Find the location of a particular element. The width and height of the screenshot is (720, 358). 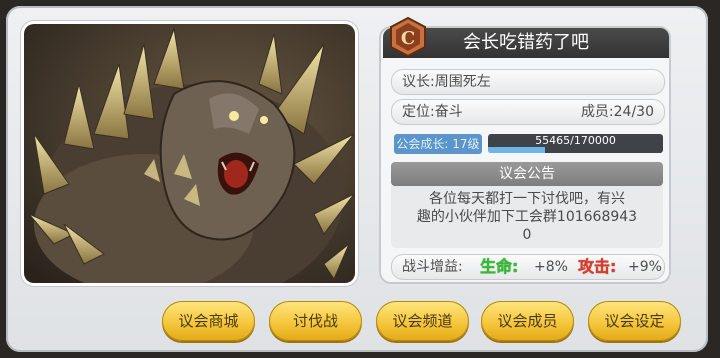

guild-channel-button: 议会频道 is located at coordinates (422, 321).